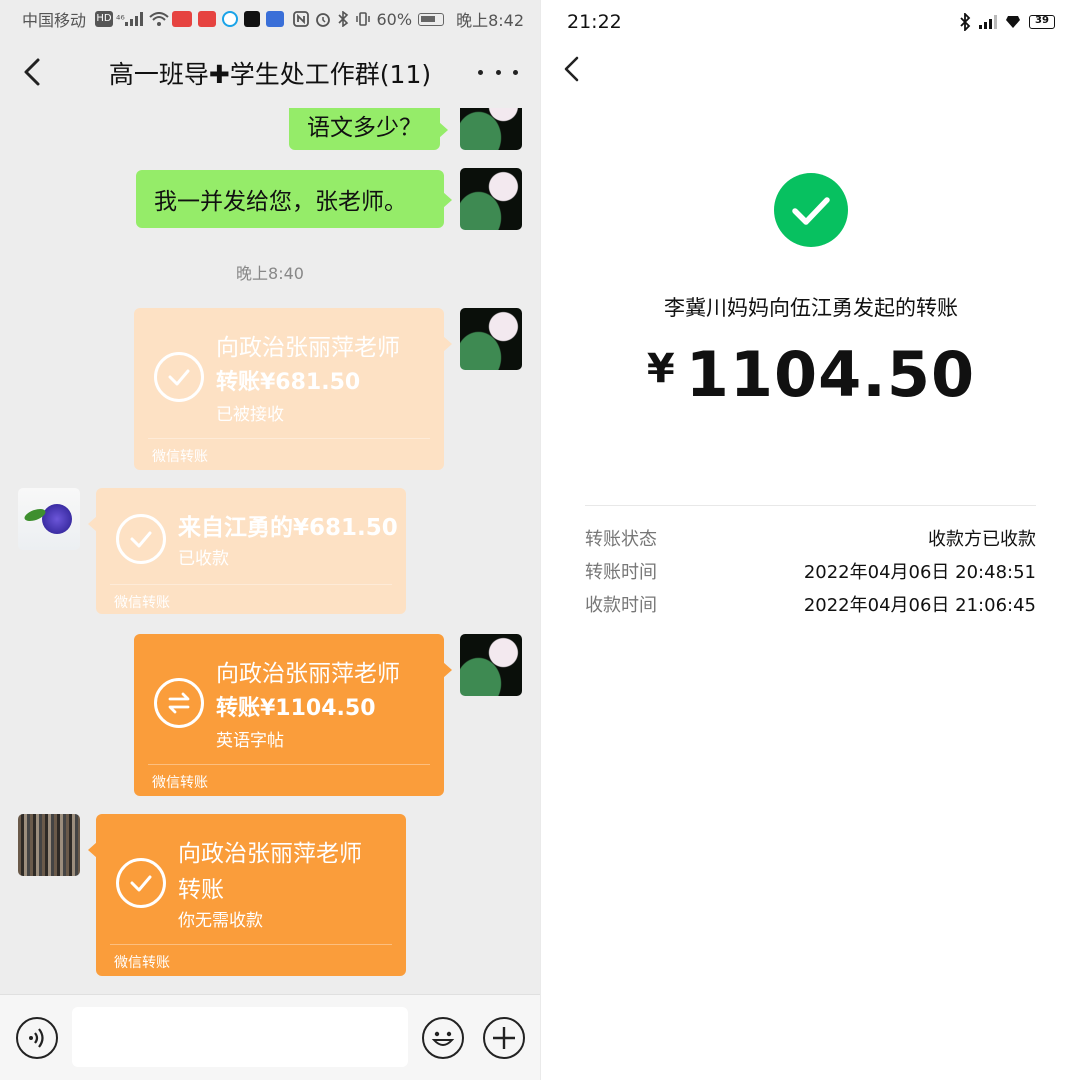 The width and height of the screenshot is (1080, 1080). I want to click on transfer-arrows-icon, so click(179, 703).